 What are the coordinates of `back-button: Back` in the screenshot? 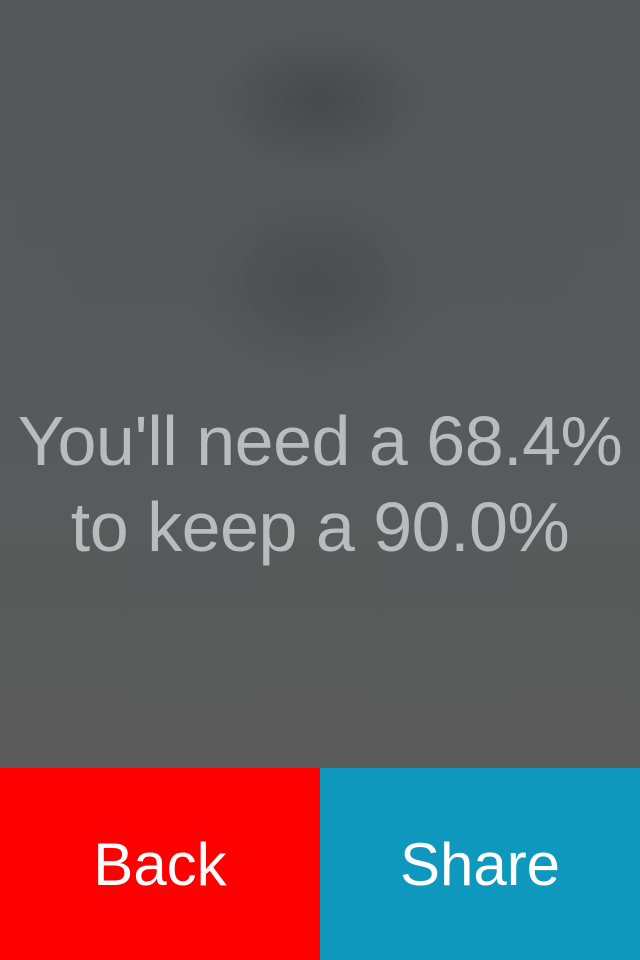 It's located at (160, 864).